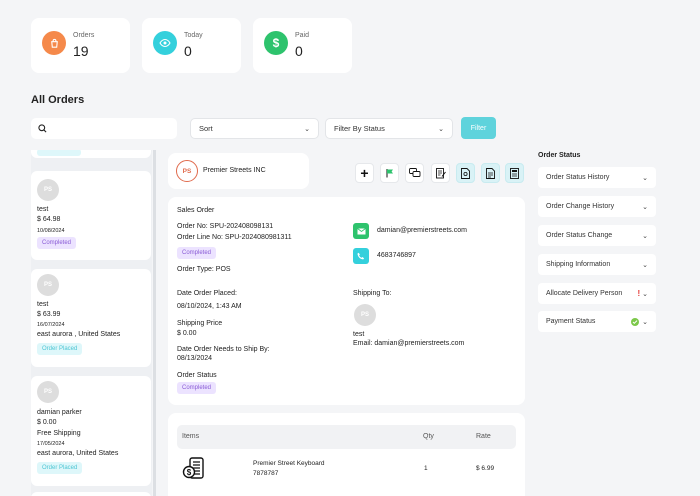 The width and height of the screenshot is (700, 496). What do you see at coordinates (104, 128) in the screenshot?
I see `search-input` at bounding box center [104, 128].